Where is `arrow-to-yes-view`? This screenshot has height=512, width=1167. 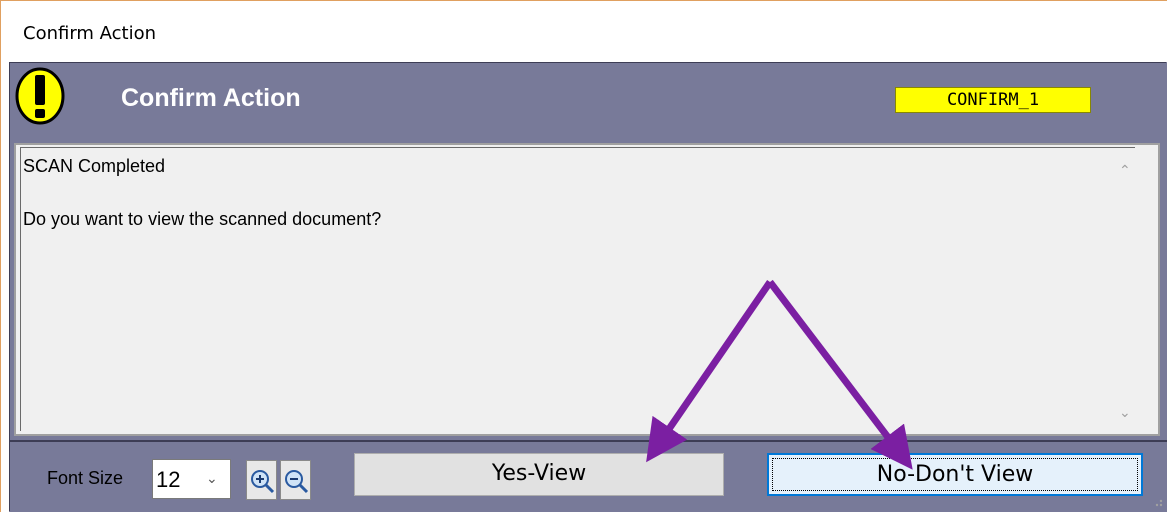 arrow-to-yes-view is located at coordinates (709, 371).